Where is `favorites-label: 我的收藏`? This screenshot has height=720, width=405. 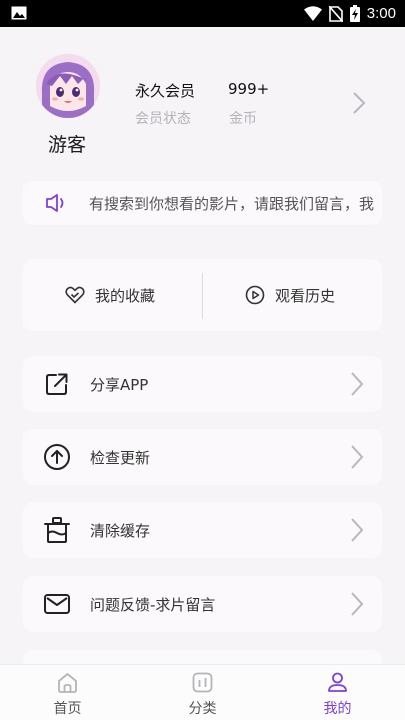
favorites-label: 我的收藏 is located at coordinates (125, 295).